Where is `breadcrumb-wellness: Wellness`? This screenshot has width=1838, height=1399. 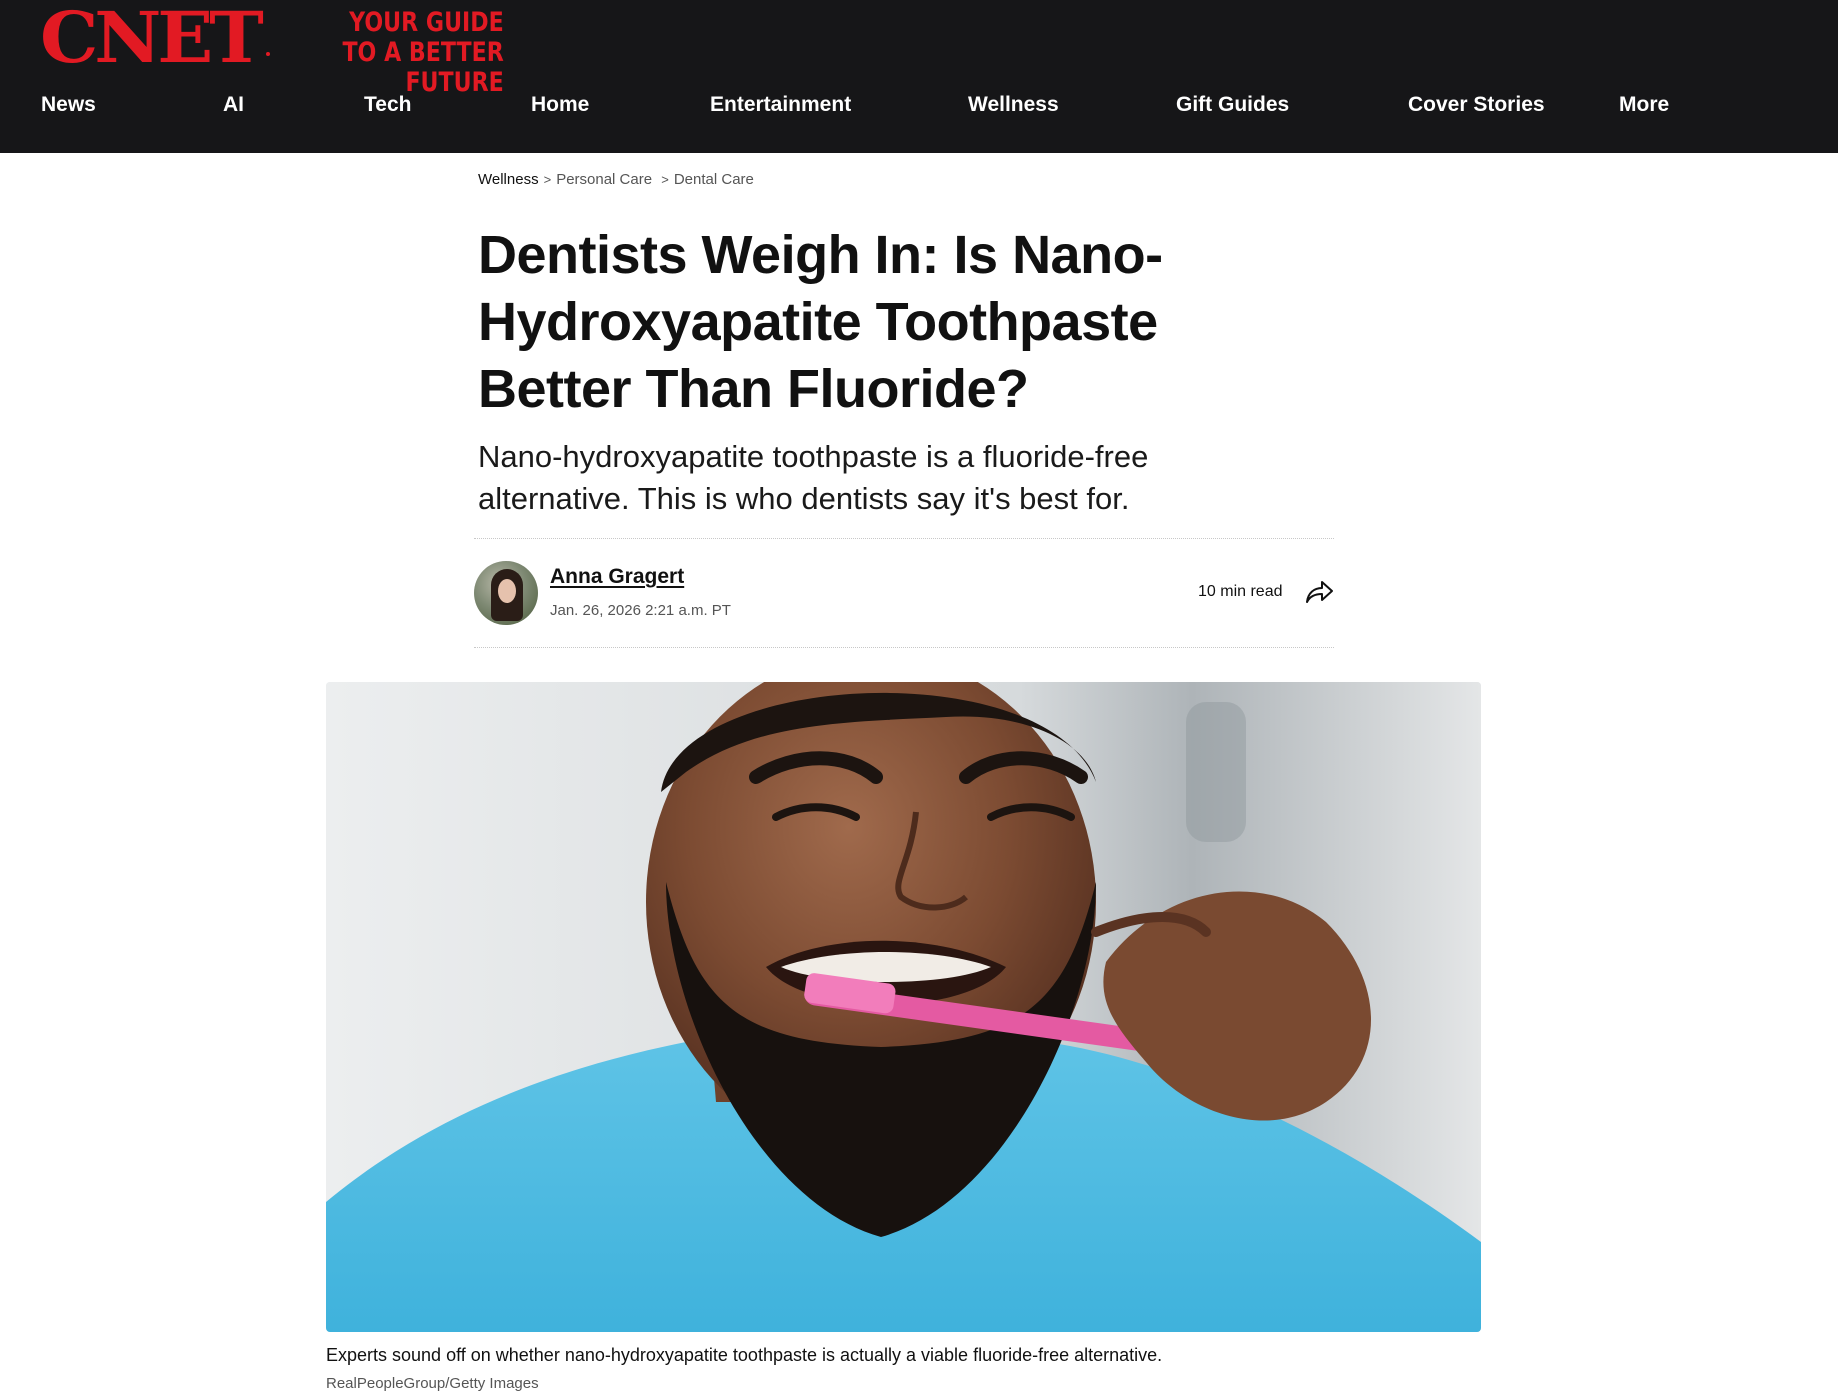 breadcrumb-wellness: Wellness is located at coordinates (508, 179).